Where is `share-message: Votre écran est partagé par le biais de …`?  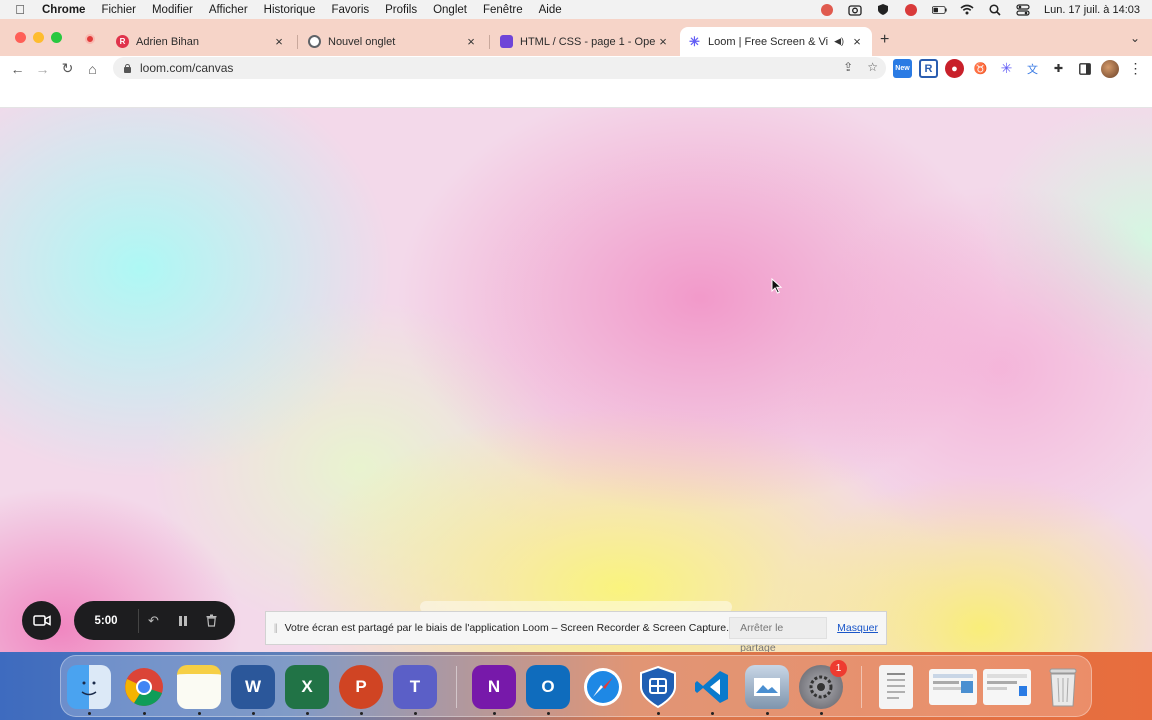 share-message: Votre écran est partagé par le biais de … is located at coordinates (507, 628).